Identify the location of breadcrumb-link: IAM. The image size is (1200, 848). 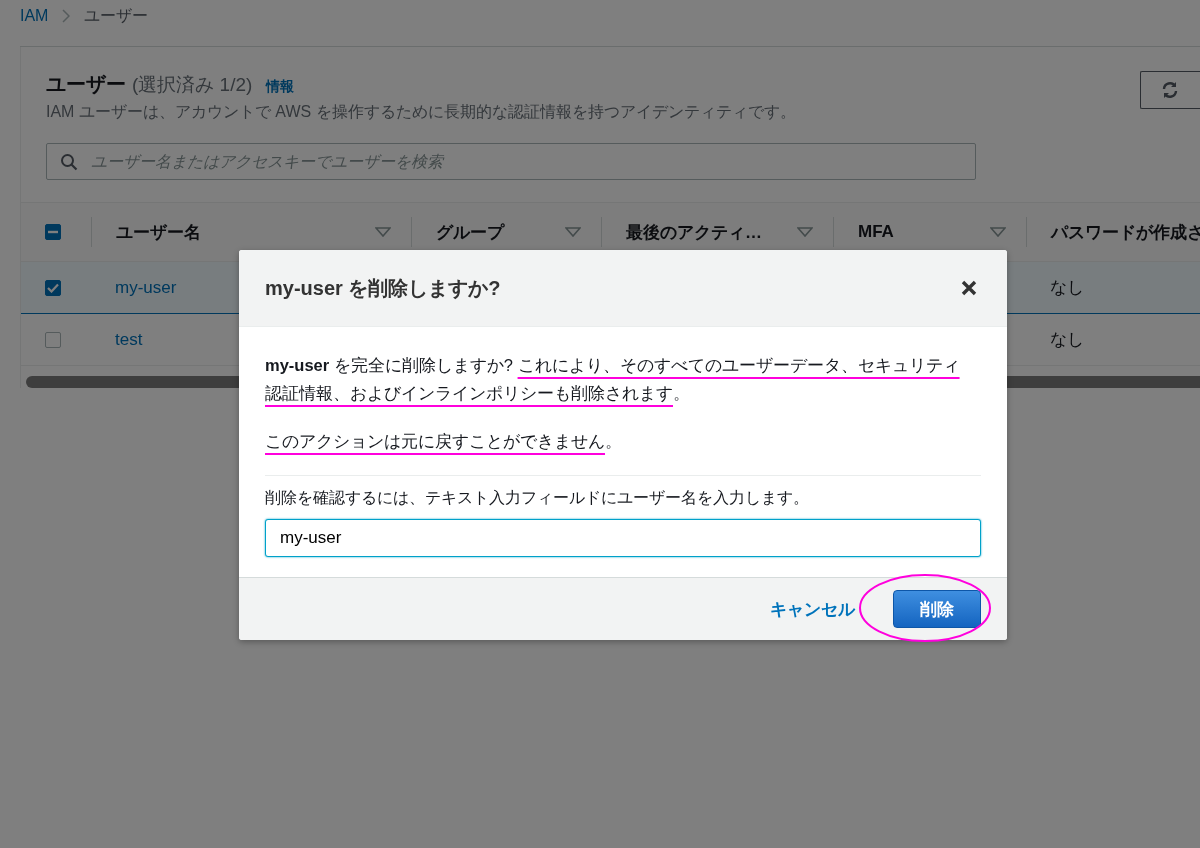
(34, 16).